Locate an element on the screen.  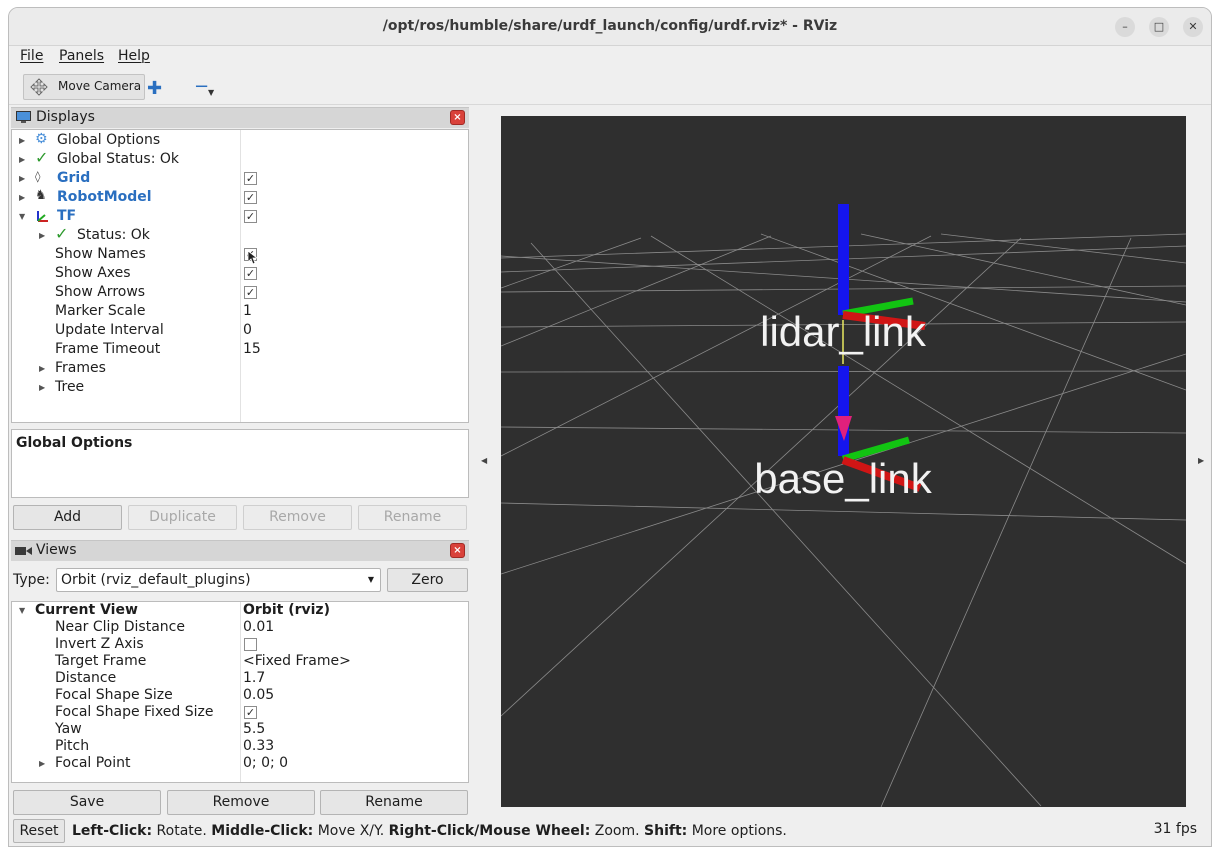
view-prop-focal-point: ▶ Focal Point 0; 0; 0 is located at coordinates (240, 763).